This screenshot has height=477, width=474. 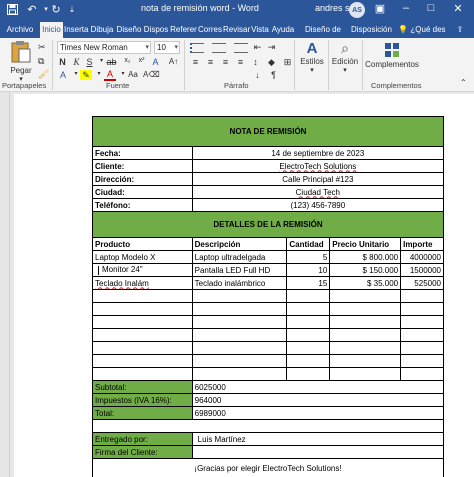 What do you see at coordinates (151, 74) in the screenshot?
I see `clear-format-icon: A⌫` at bounding box center [151, 74].